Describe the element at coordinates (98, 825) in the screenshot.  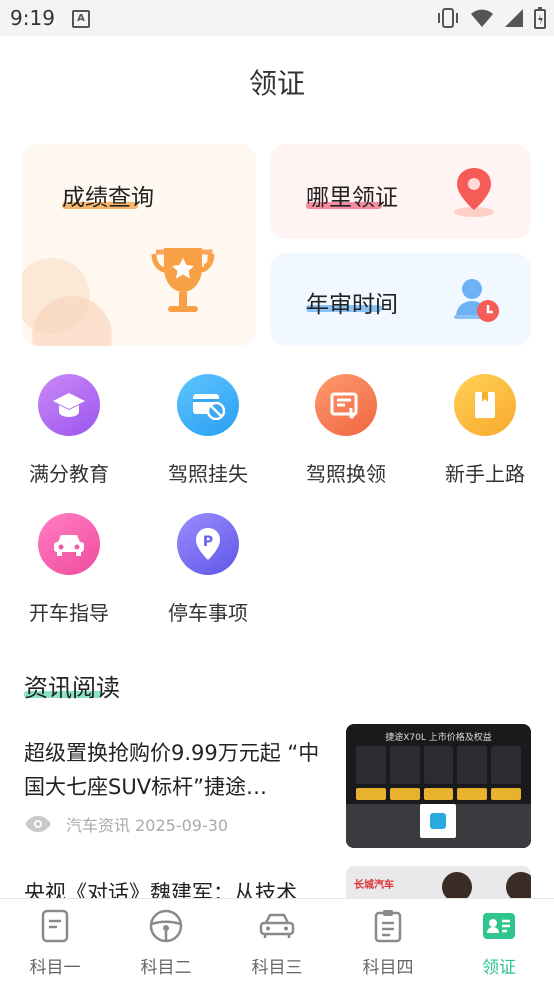
I see `news-source: 汽车资讯` at that location.